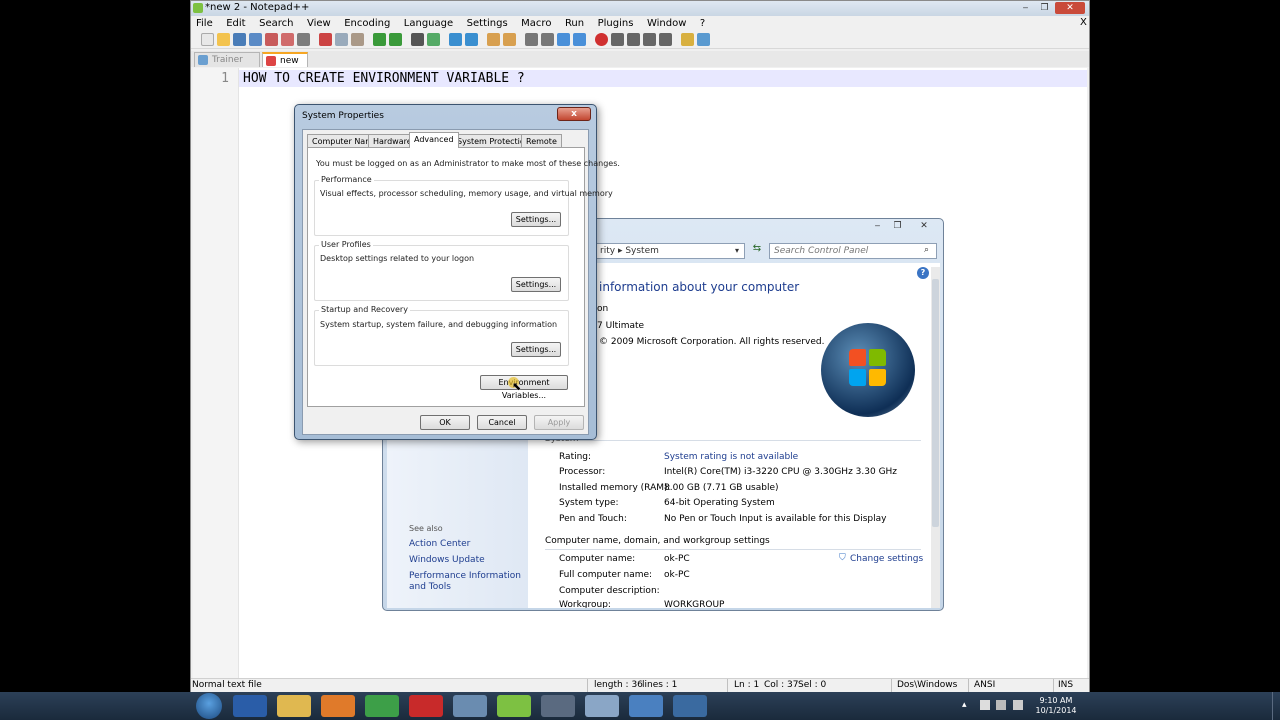 The height and width of the screenshot is (720, 1280). What do you see at coordinates (737, 250) in the screenshot?
I see `address-dropdown-icon: ▾` at bounding box center [737, 250].